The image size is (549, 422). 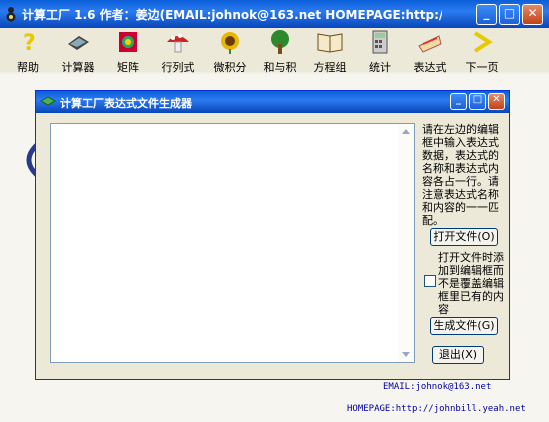 What do you see at coordinates (380, 42) in the screenshot?
I see `statistics-icon` at bounding box center [380, 42].